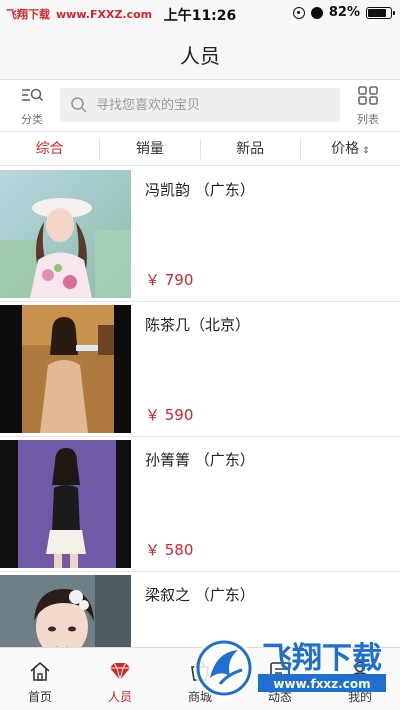  What do you see at coordinates (169, 415) in the screenshot?
I see `item-price: ￥ 590` at bounding box center [169, 415].